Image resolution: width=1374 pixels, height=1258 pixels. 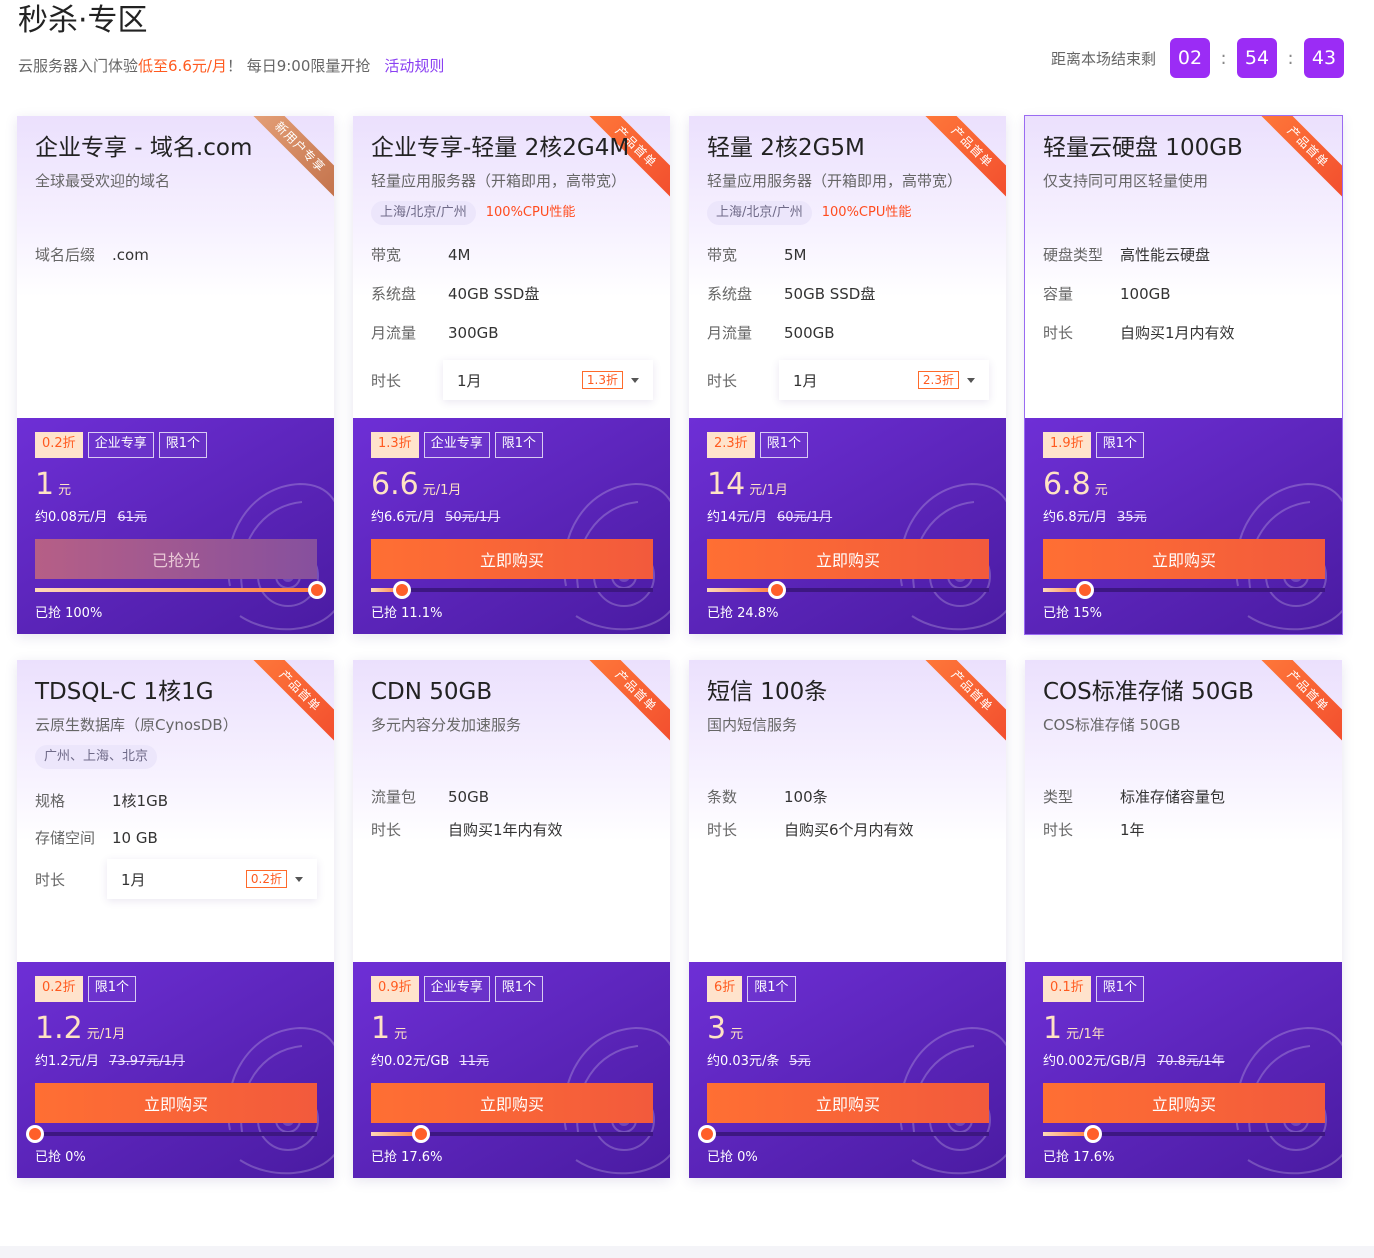 I want to click on discount-badge: 2.3折, so click(x=731, y=445).